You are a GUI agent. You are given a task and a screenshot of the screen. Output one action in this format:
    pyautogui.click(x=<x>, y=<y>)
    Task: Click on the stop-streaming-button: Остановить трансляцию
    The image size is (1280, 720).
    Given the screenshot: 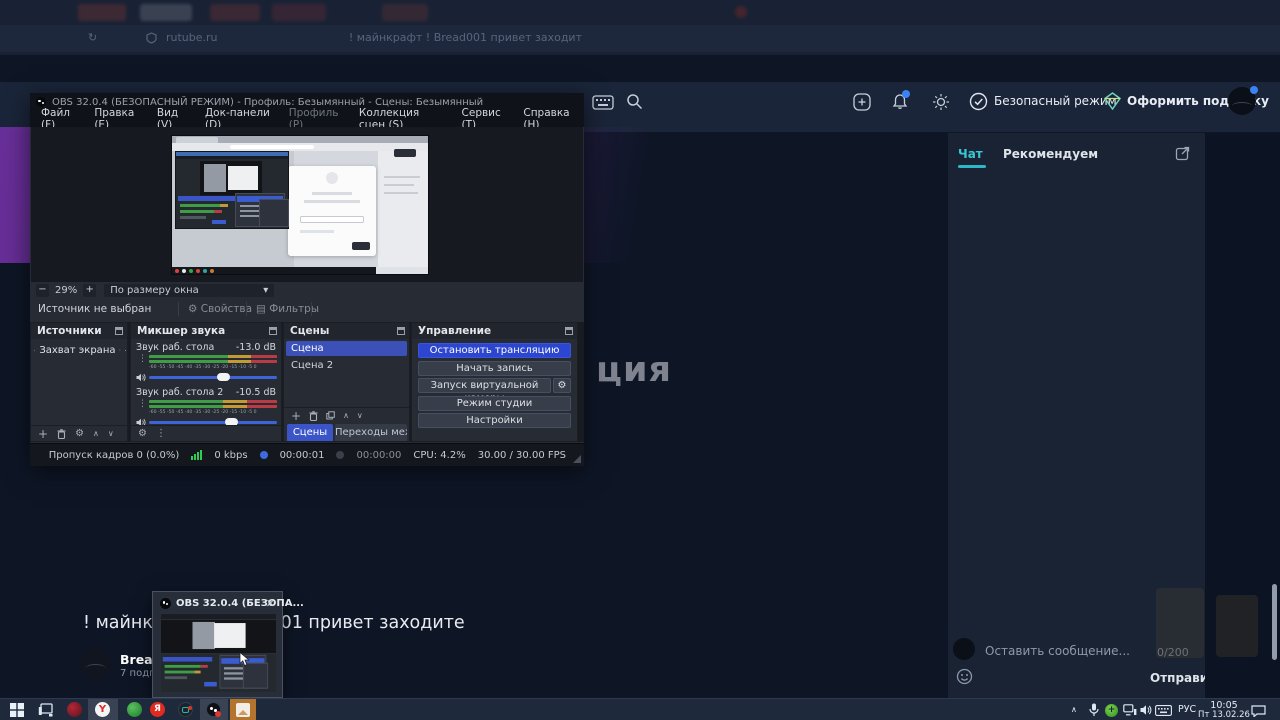 What is the action you would take?
    pyautogui.click(x=494, y=350)
    